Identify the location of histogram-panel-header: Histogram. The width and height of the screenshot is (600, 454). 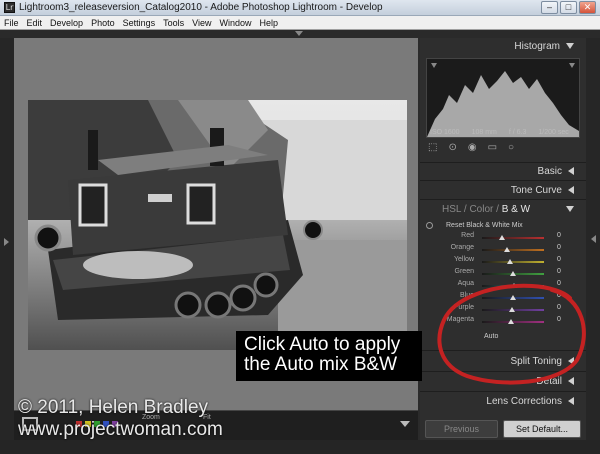
(544, 46).